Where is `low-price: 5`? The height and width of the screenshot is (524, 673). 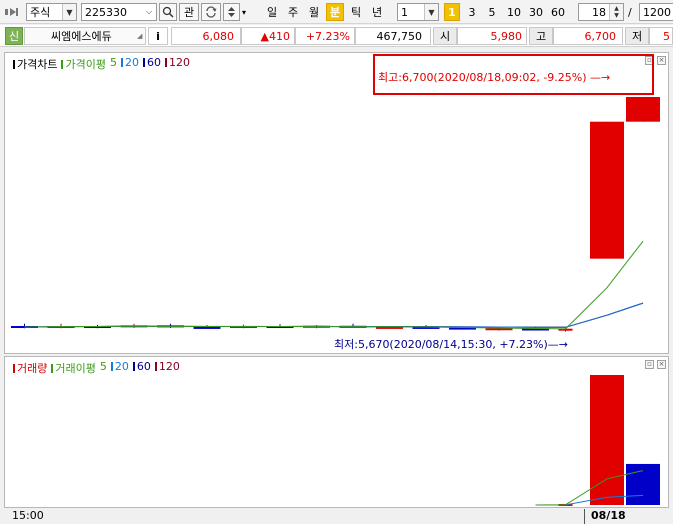
low-price: 5 is located at coordinates (661, 36).